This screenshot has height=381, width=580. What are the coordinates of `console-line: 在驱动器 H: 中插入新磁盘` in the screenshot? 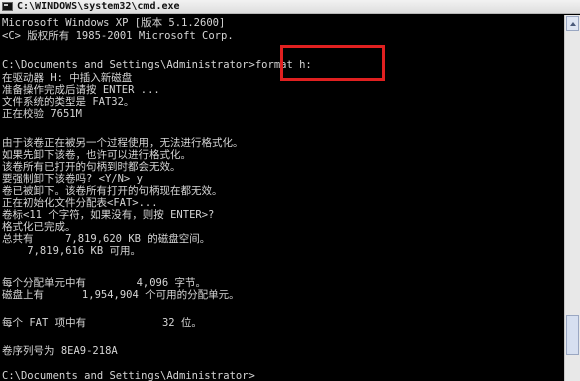 It's located at (67, 78).